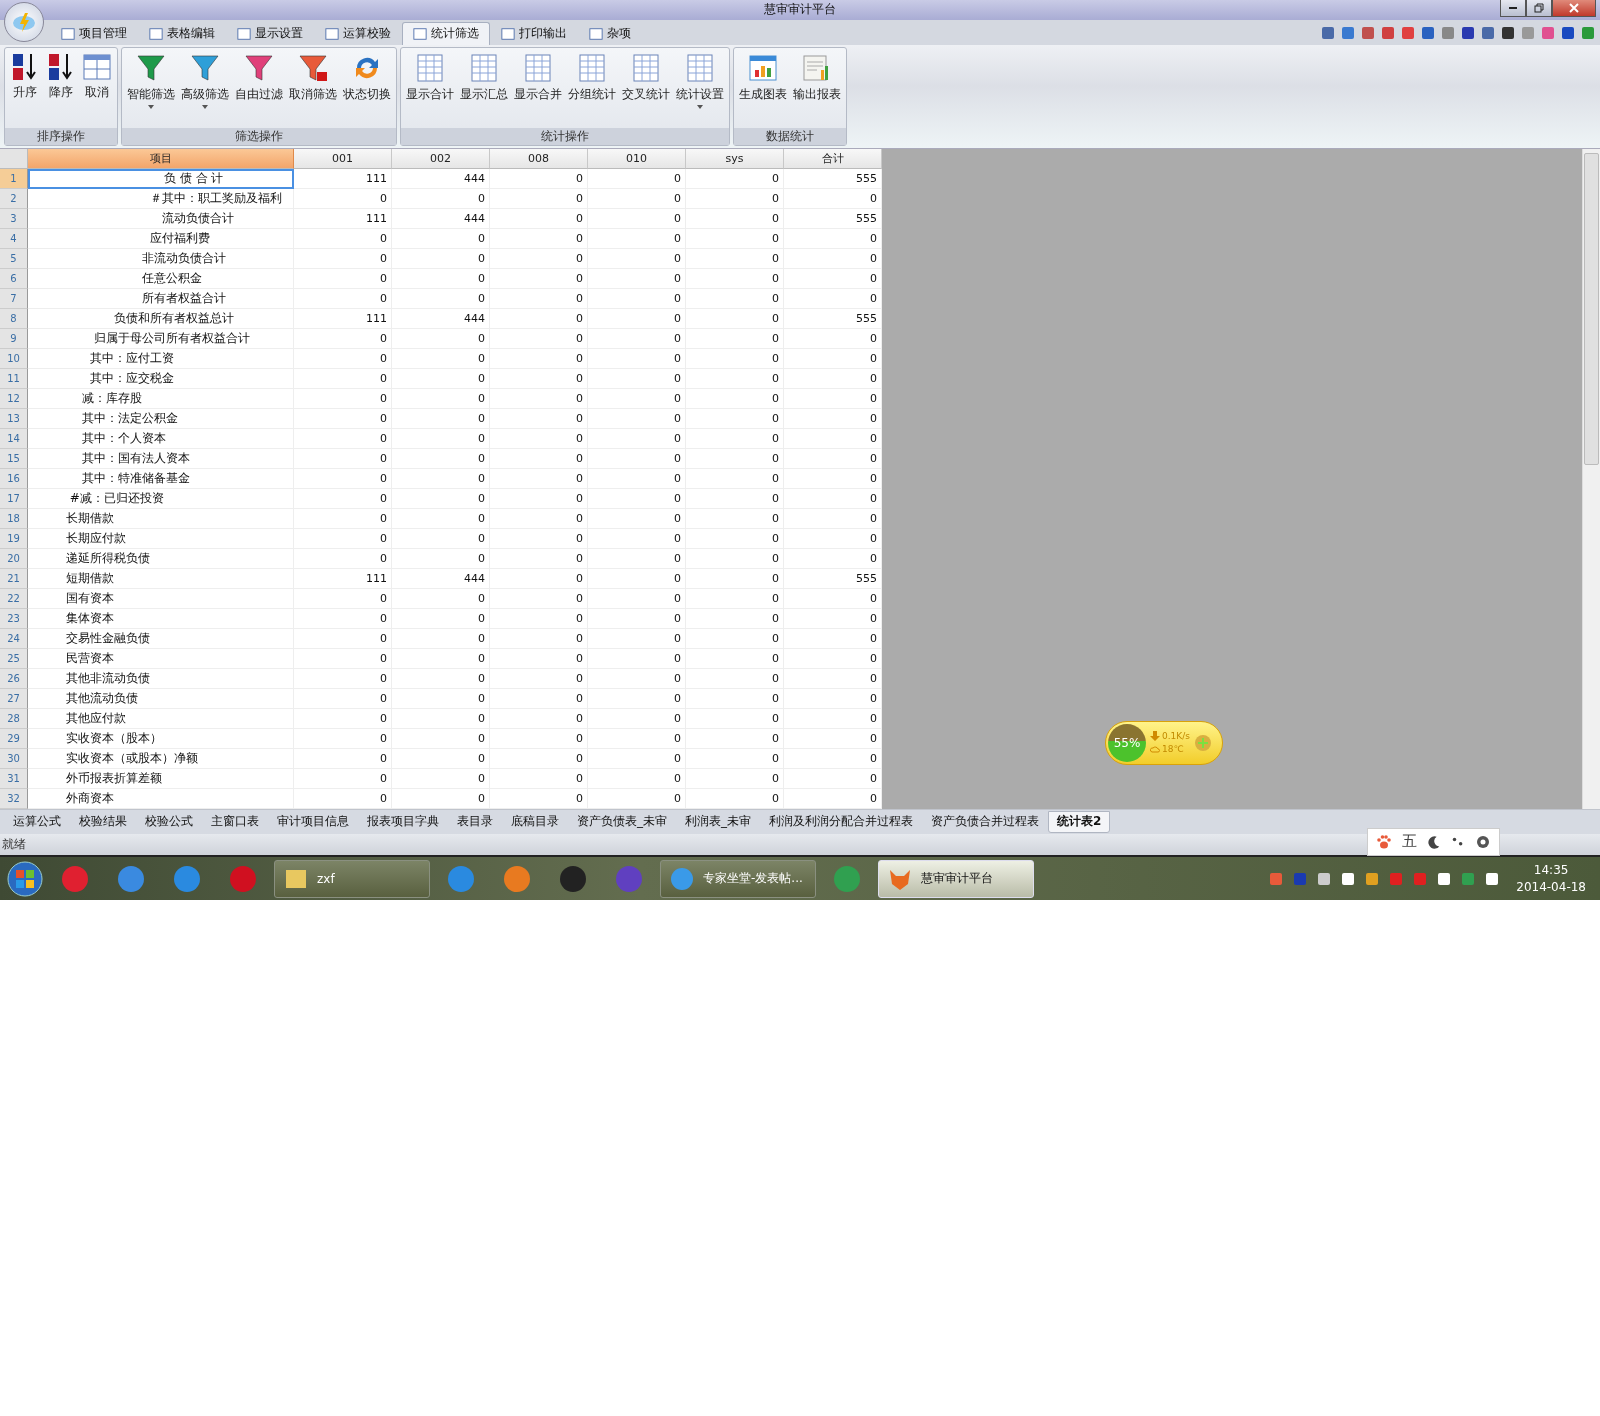 This screenshot has width=1600, height=1416. I want to click on row-header: 23, so click(14, 618).